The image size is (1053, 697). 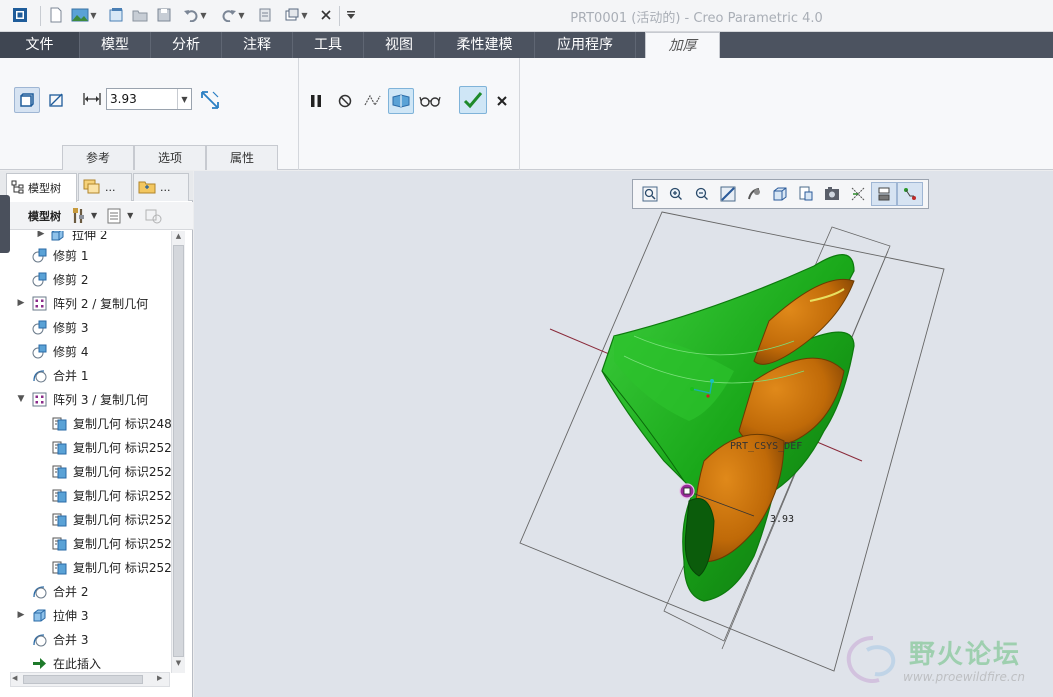 I want to click on tree-item: ▶ 拉伸 3, so click(x=85, y=615).